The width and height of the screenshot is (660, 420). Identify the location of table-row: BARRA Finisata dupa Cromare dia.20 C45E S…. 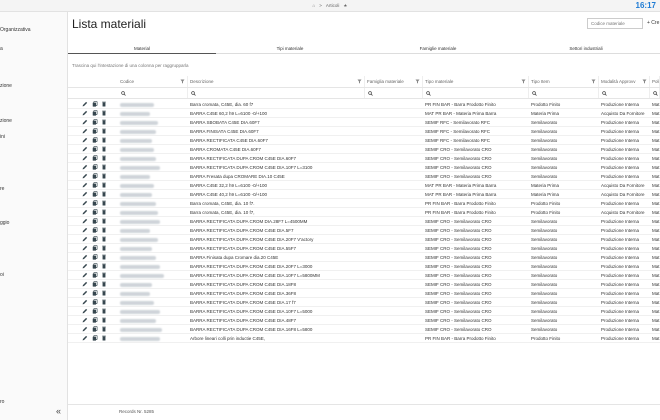
(364, 257).